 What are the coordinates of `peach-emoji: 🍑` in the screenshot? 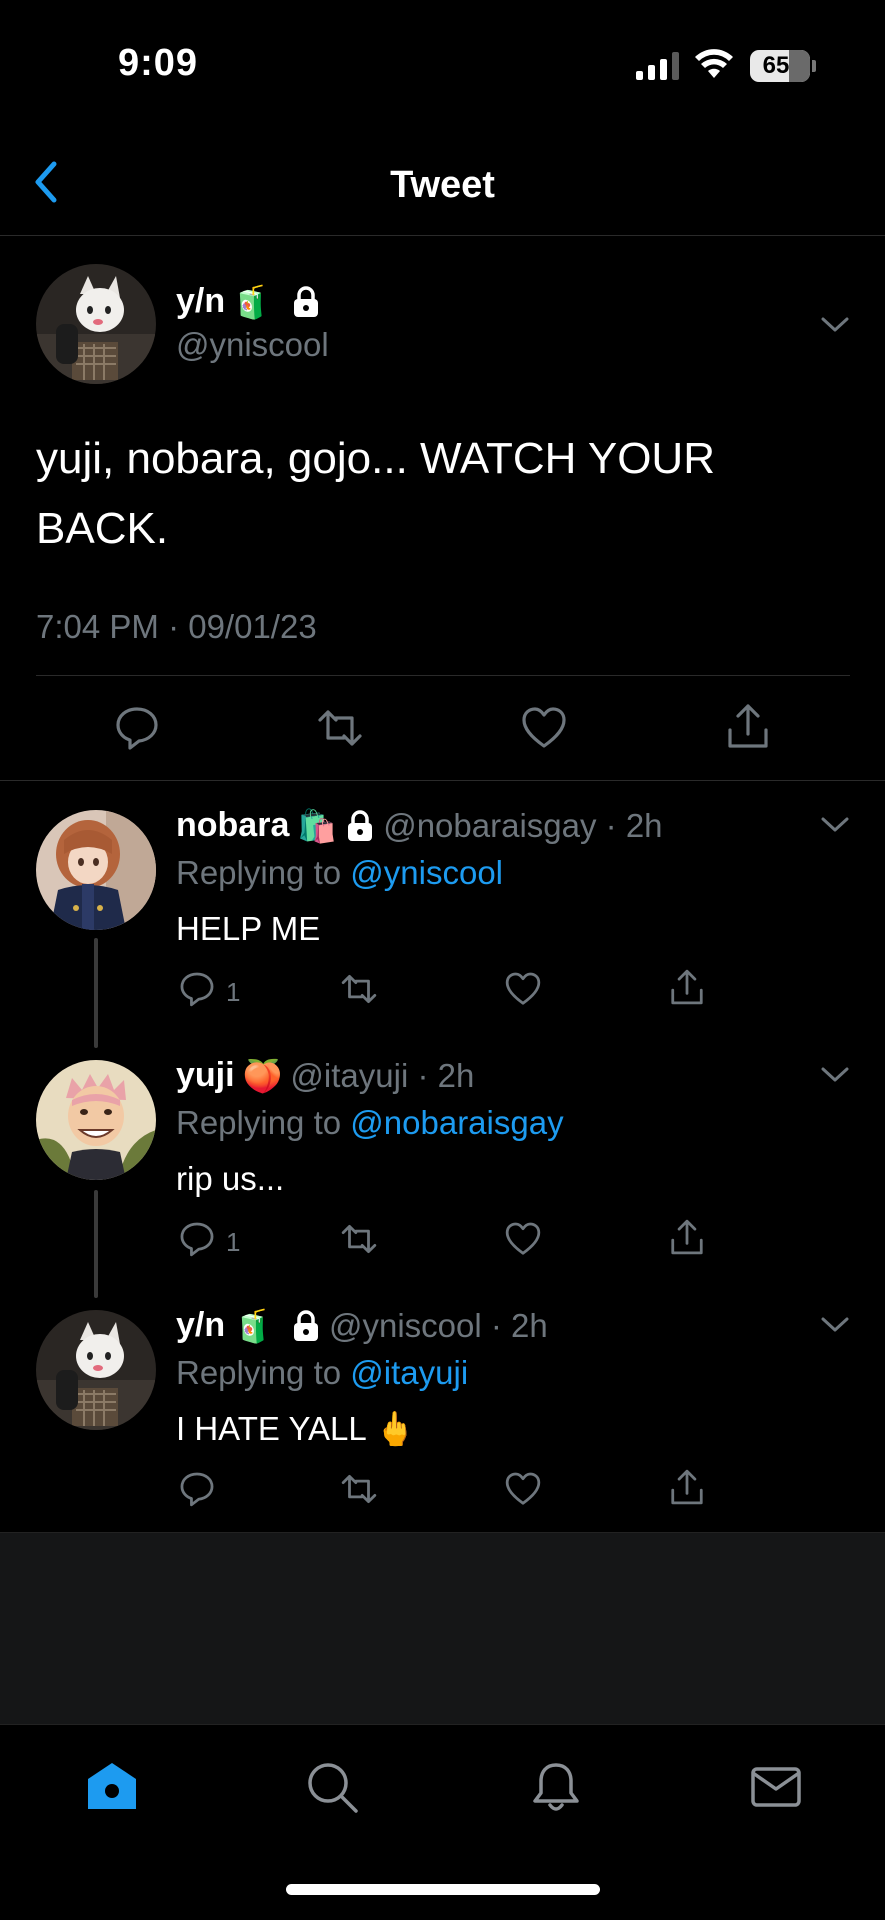 It's located at (262, 1075).